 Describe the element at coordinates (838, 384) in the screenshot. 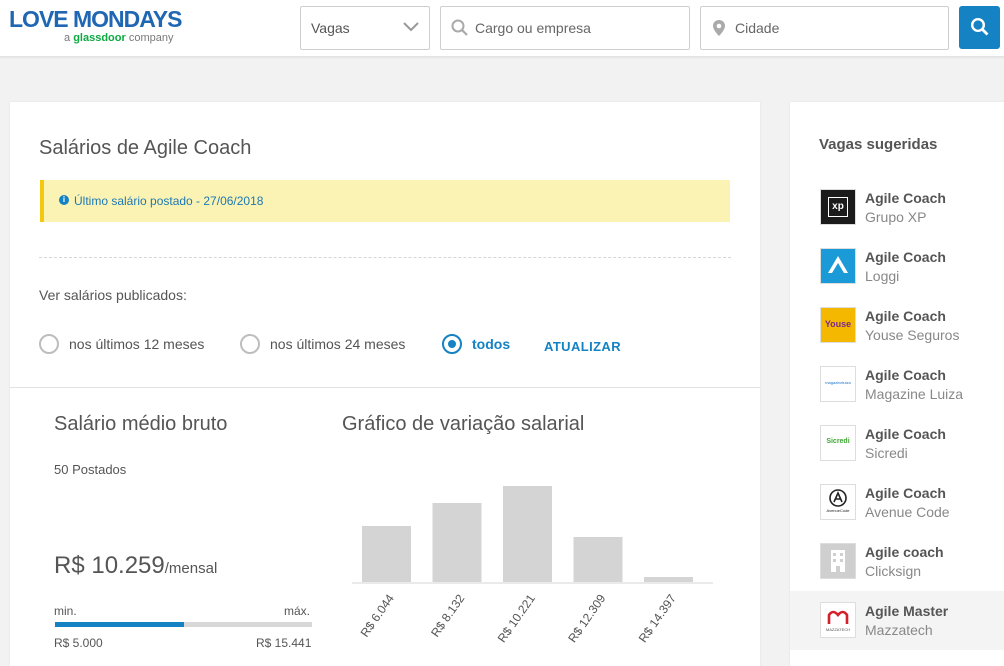

I see `company-logo: magazineluiza` at that location.